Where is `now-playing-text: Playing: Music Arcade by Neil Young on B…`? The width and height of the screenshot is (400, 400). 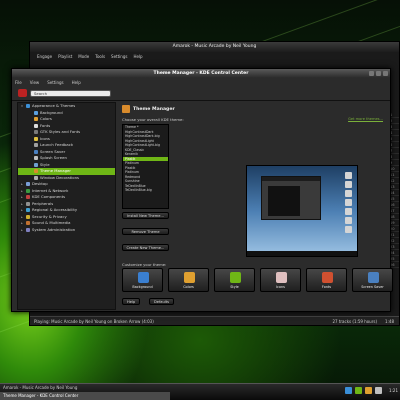 now-playing-text: Playing: Music Arcade by Neil Young on B… is located at coordinates (94, 321).